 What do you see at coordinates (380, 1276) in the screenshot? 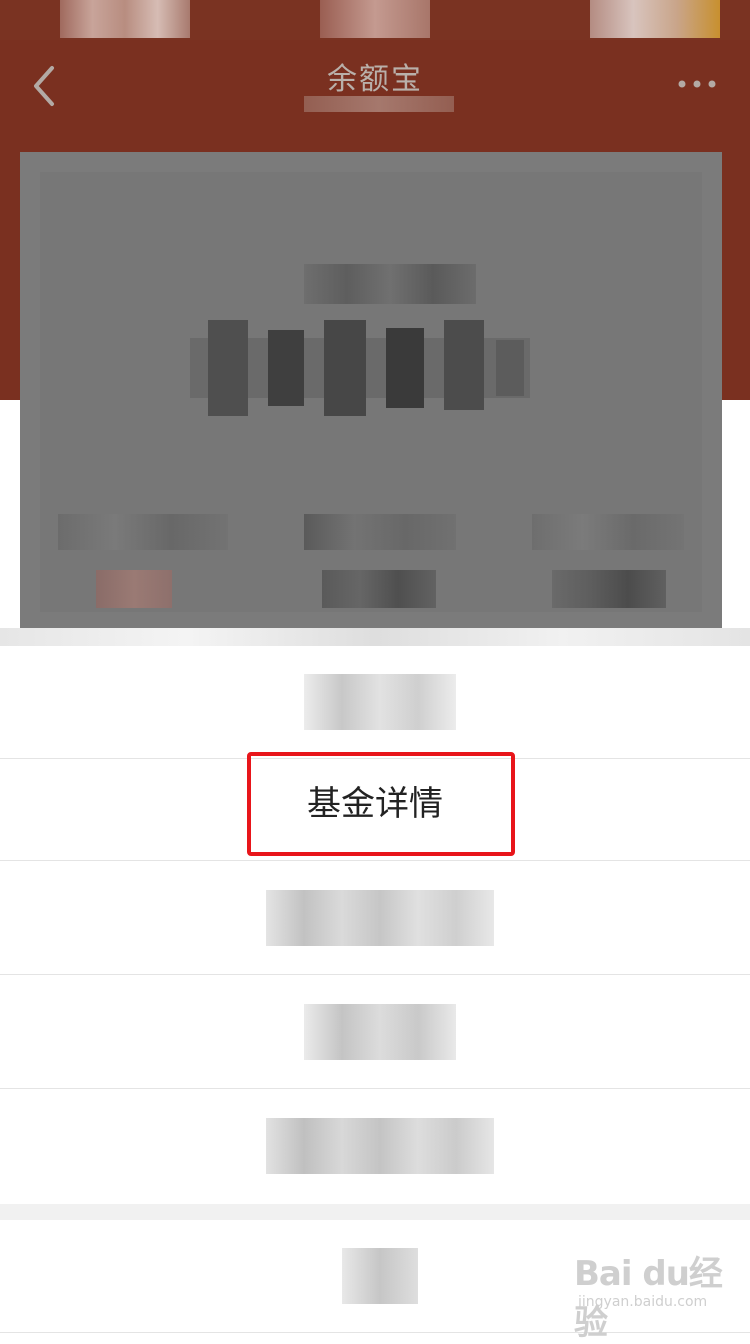
I see `action-sheet-cancel-label-obscured` at bounding box center [380, 1276].